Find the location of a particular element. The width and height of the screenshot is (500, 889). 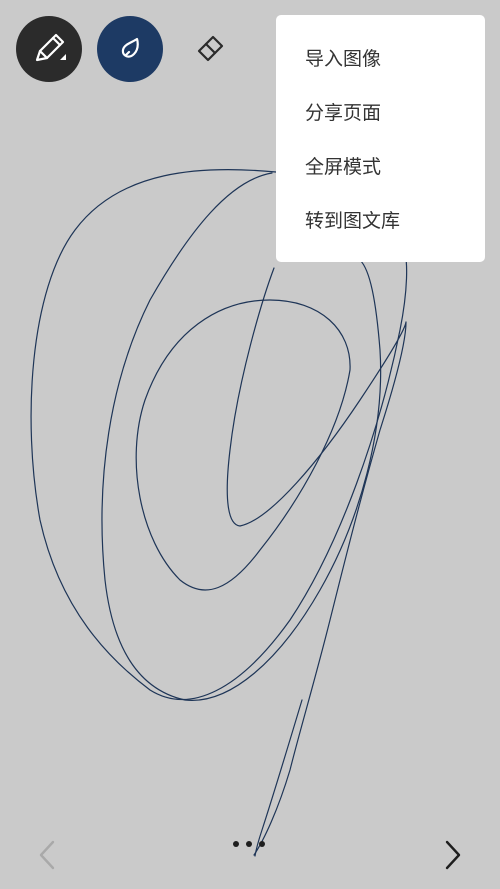

chevron-right-icon is located at coordinates (453, 855).